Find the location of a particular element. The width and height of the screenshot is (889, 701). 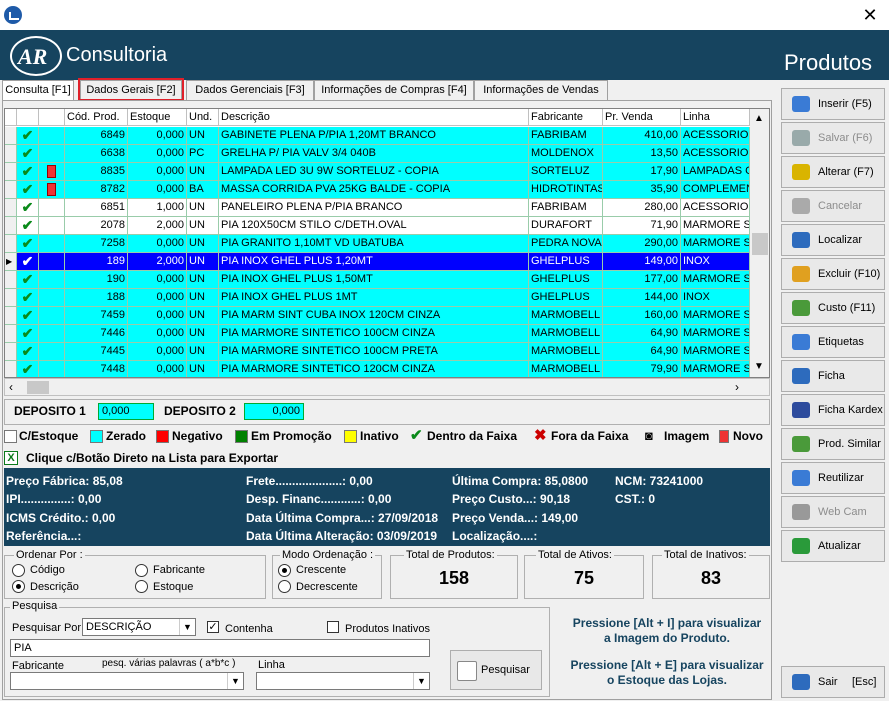

tab-dados-gerenciais: Dados Gerenciais [F3] is located at coordinates (250, 90).